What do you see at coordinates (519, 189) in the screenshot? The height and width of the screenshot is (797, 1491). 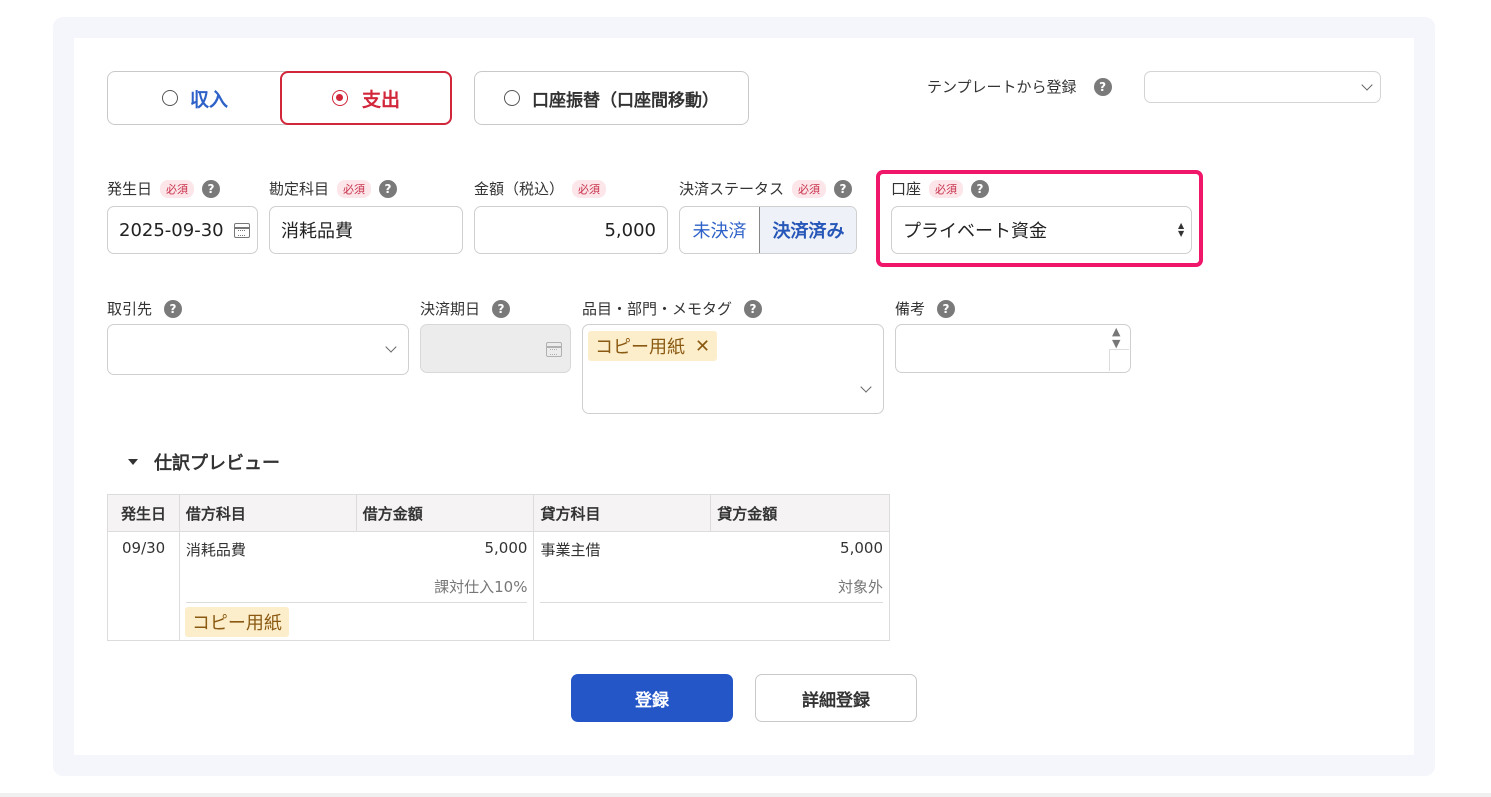 I see `amount-label: 金額（税込）` at bounding box center [519, 189].